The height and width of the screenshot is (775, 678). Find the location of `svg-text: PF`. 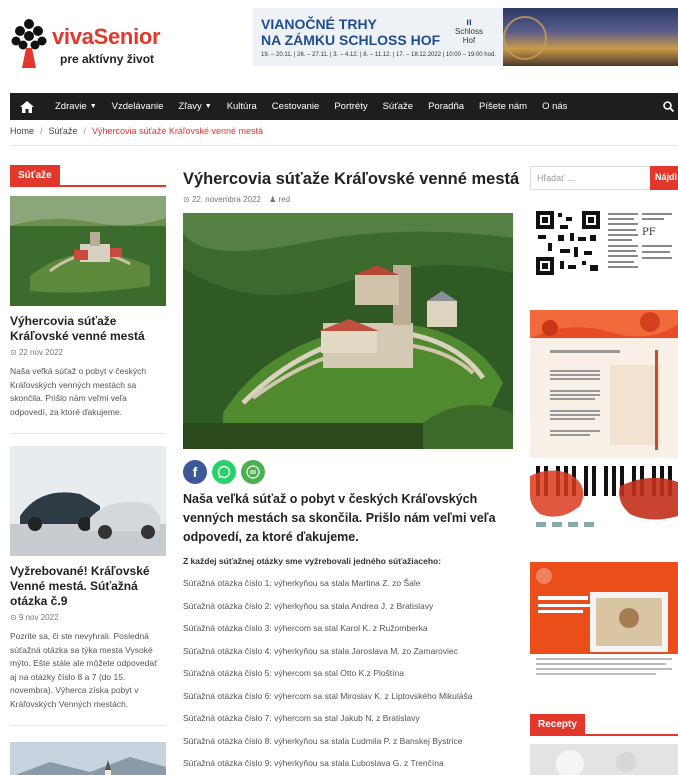

svg-text: PF is located at coordinates (649, 232).